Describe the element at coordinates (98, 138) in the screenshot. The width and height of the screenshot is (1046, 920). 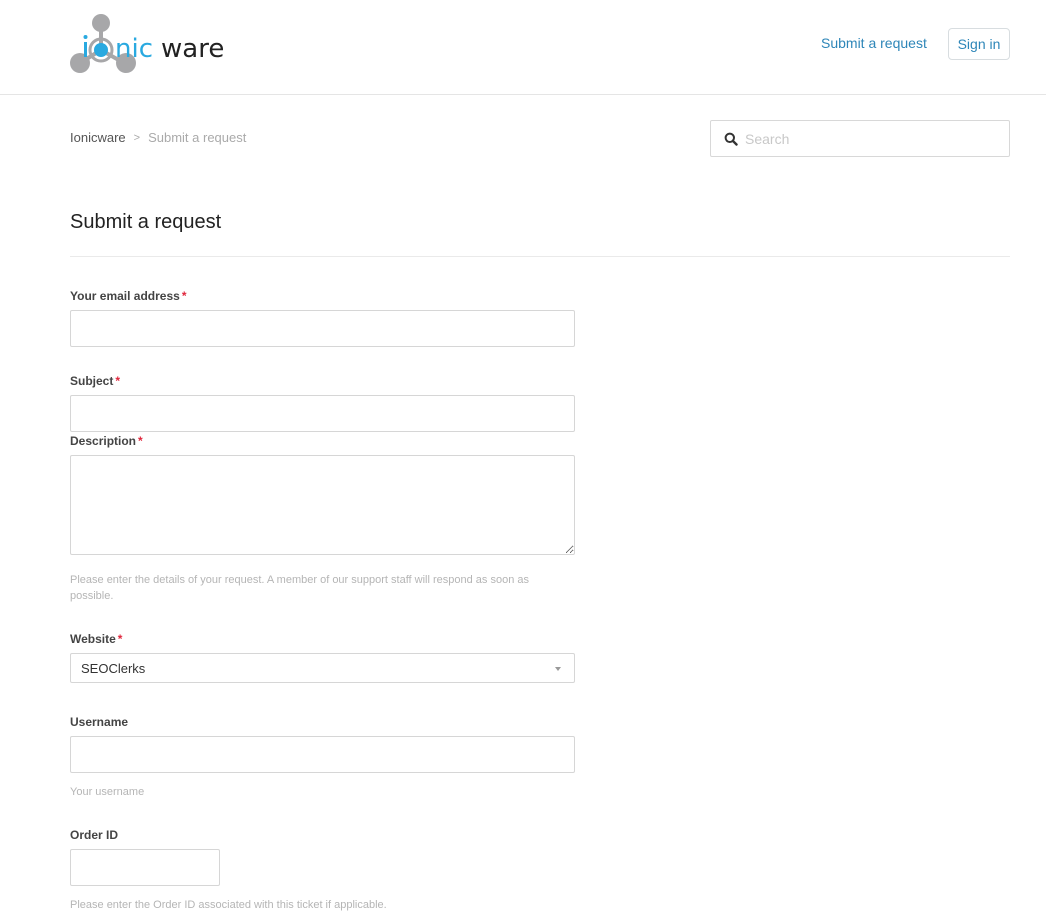
I see `breadcrumb-home-link: Ionicware` at that location.